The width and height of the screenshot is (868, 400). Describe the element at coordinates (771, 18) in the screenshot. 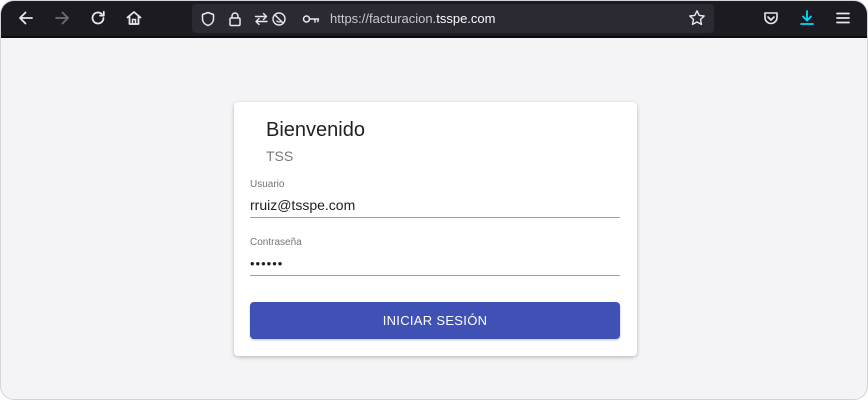

I see `pocket-icon` at that location.